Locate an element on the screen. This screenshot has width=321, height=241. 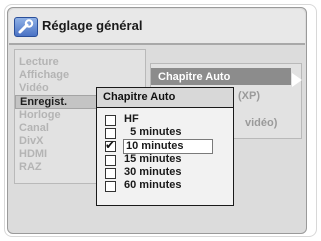
submenu-item-chapitre-auto: Chapitre Auto is located at coordinates (226, 77).